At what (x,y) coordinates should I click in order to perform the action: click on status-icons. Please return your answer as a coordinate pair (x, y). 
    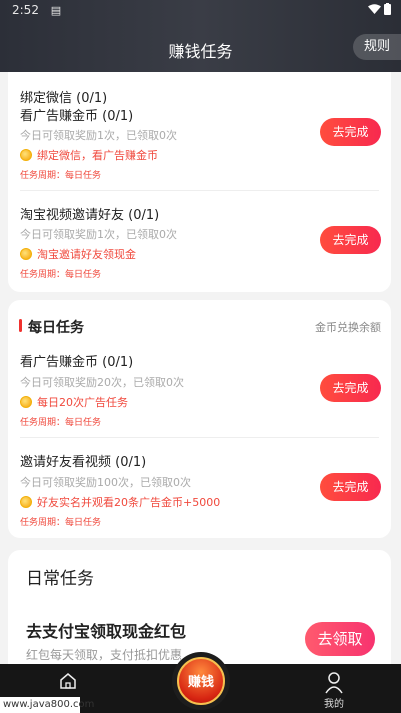
    Looking at the image, I should click on (379, 10).